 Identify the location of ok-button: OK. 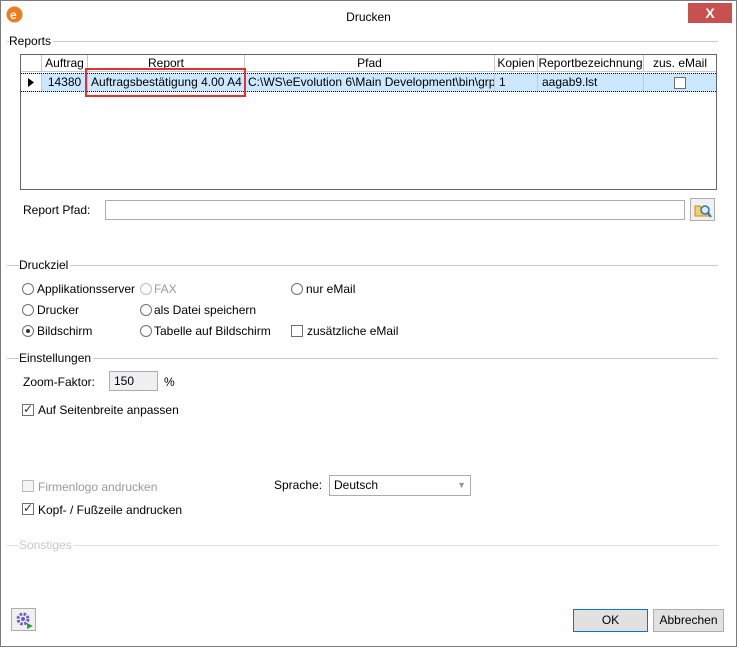
(610, 620).